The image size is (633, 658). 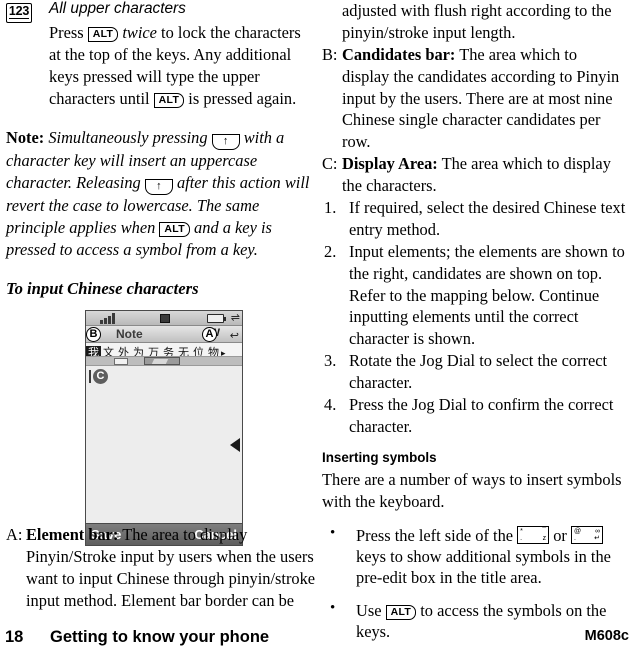 I want to click on definition-b-term: Candidates bar:, so click(x=399, y=54).